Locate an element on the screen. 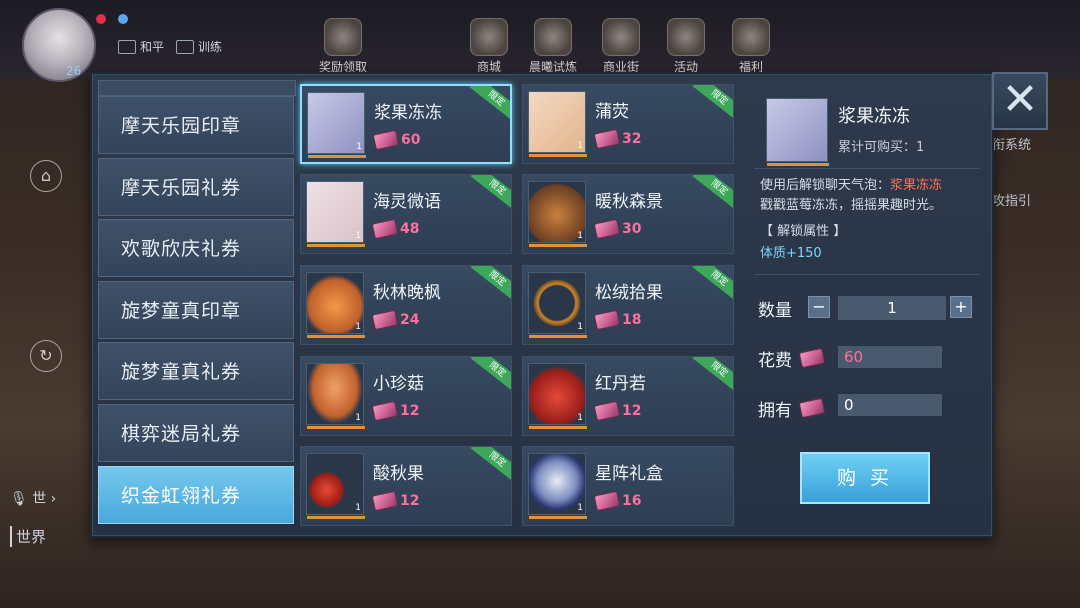 This screenshot has height=608, width=1080. item-price: 48 is located at coordinates (395, 229).